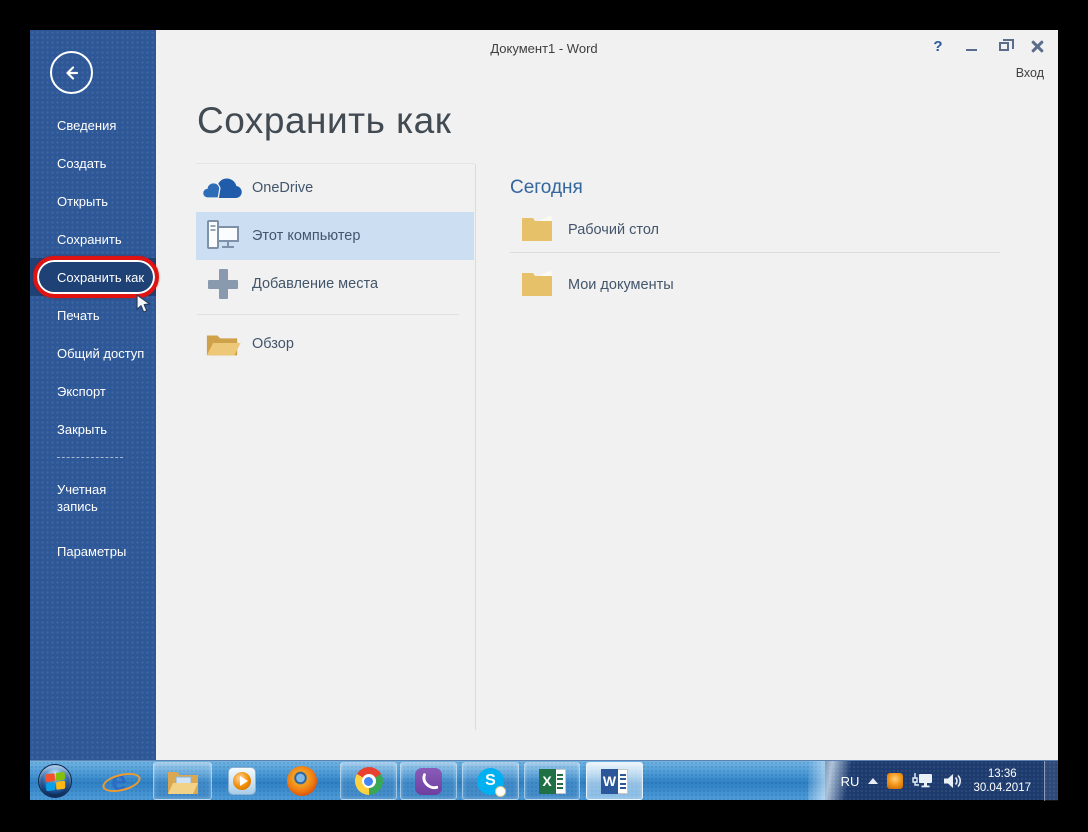 The height and width of the screenshot is (832, 1088). I want to click on sidebar-item-label: Параметры, so click(92, 551).